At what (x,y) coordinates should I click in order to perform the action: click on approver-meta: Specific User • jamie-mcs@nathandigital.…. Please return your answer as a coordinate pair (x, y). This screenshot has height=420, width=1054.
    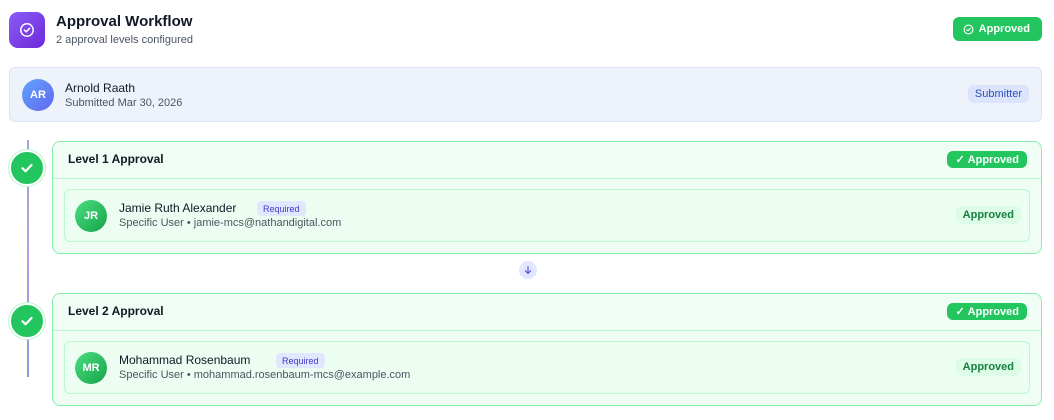
    Looking at the image, I should click on (230, 223).